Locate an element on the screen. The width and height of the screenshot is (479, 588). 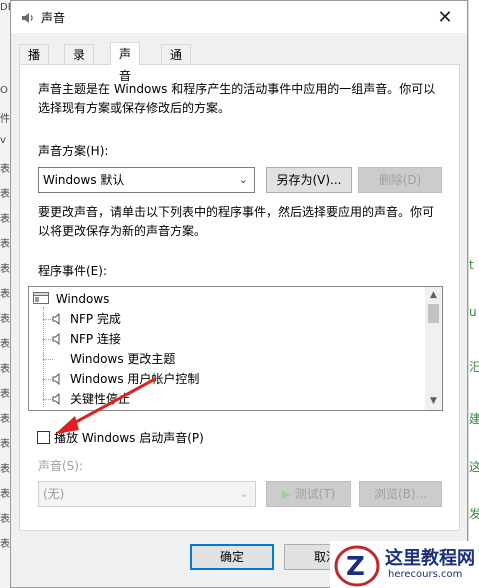
background-text-fragment: t is located at coordinates (471, 265).